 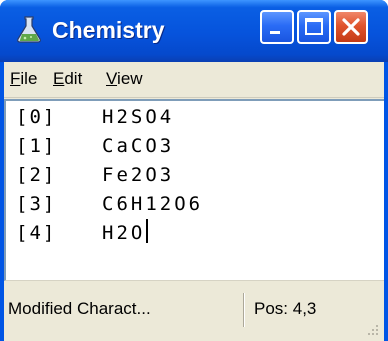 What do you see at coordinates (285, 308) in the screenshot?
I see `status-position: Pos: 4,3` at bounding box center [285, 308].